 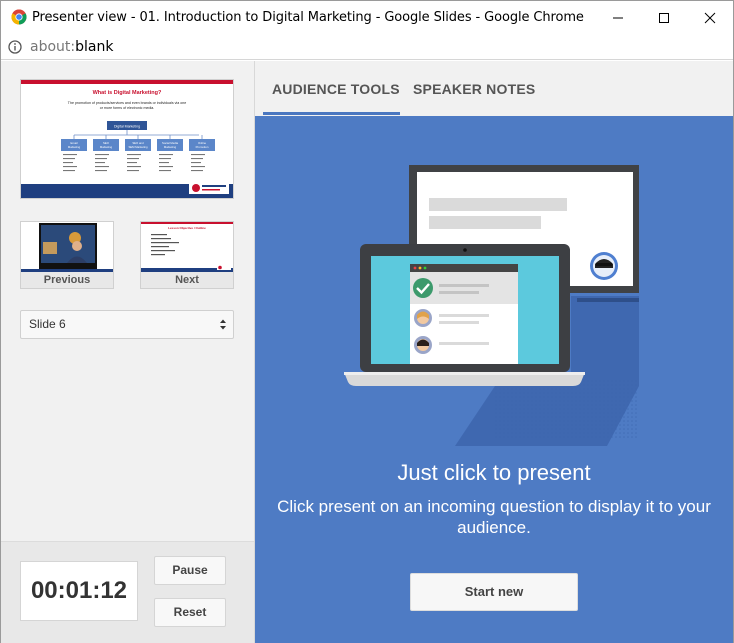 I want to click on reset-button: Reset, so click(x=190, y=612).